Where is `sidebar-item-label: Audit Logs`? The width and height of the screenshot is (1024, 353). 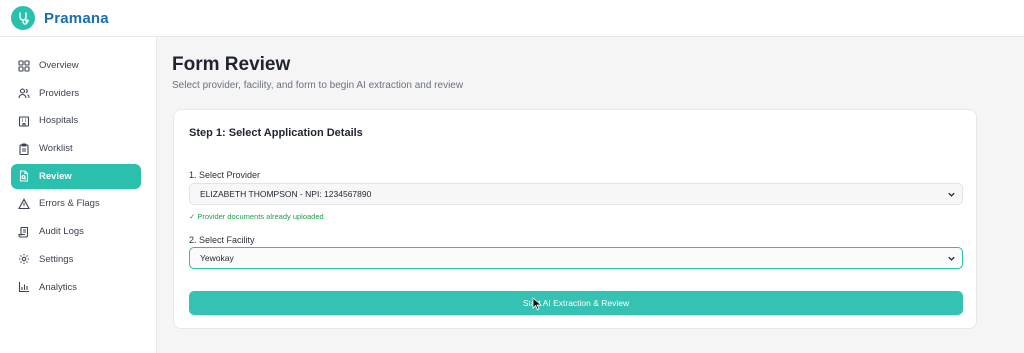
sidebar-item-label: Audit Logs is located at coordinates (61, 232).